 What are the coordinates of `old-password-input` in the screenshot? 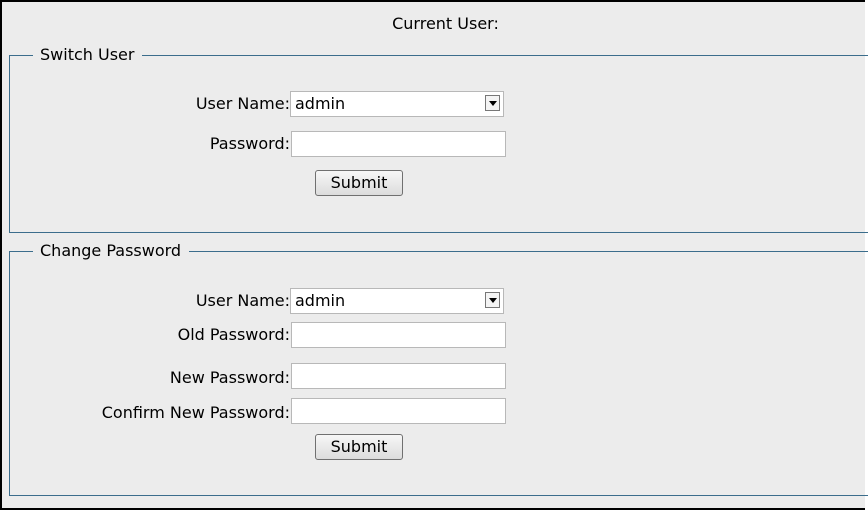 It's located at (398, 335).